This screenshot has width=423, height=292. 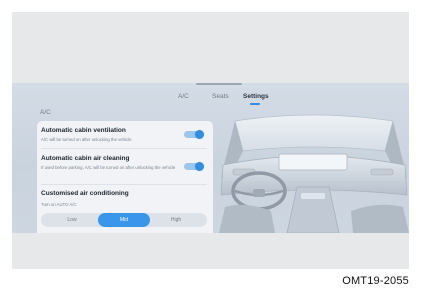 I want to click on air-cleaning-toggle, so click(x=194, y=166).